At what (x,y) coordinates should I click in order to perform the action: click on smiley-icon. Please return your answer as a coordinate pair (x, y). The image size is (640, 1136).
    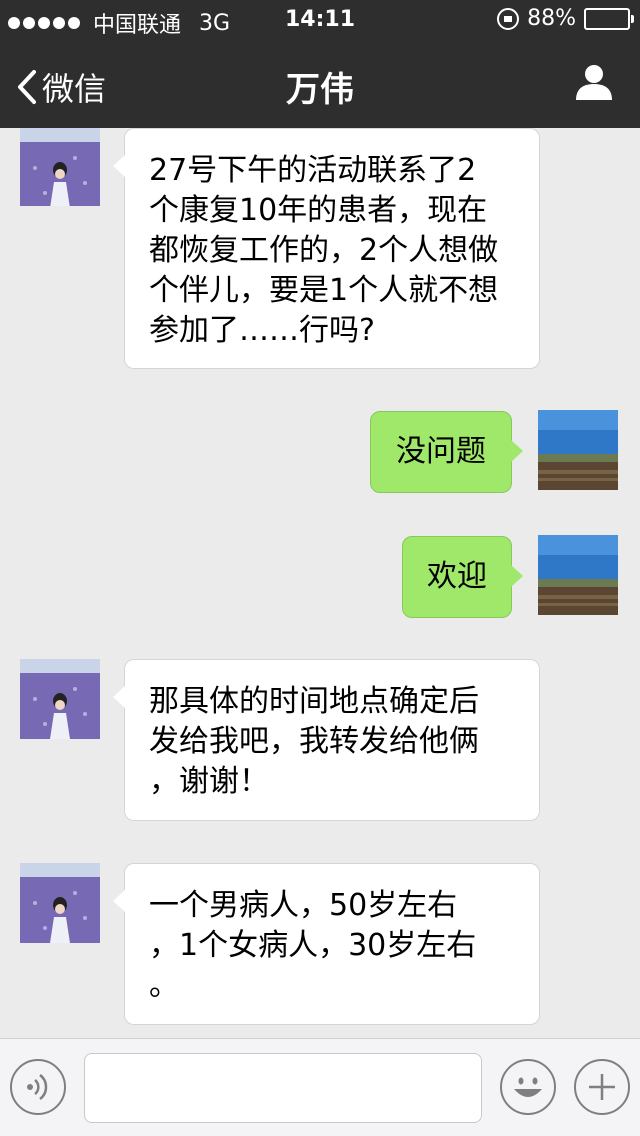
    Looking at the image, I should click on (528, 1087).